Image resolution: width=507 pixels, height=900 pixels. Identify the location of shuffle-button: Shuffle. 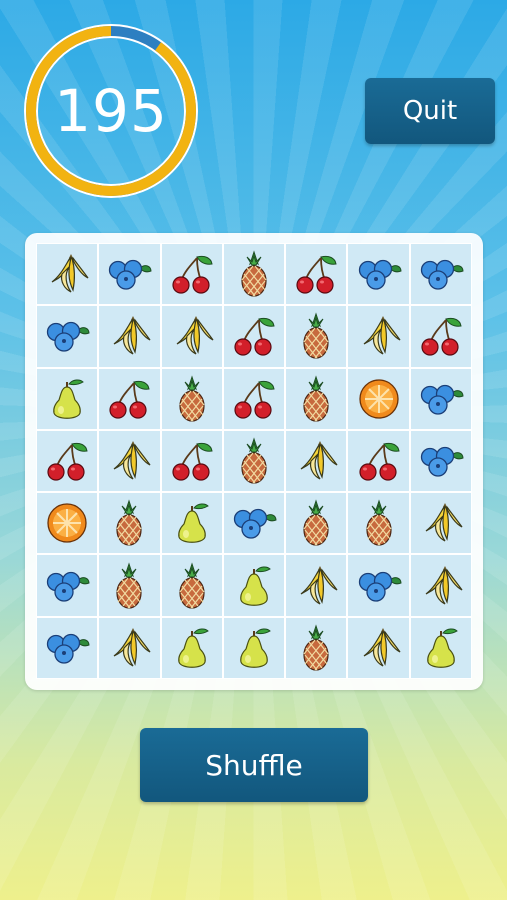
(254, 765).